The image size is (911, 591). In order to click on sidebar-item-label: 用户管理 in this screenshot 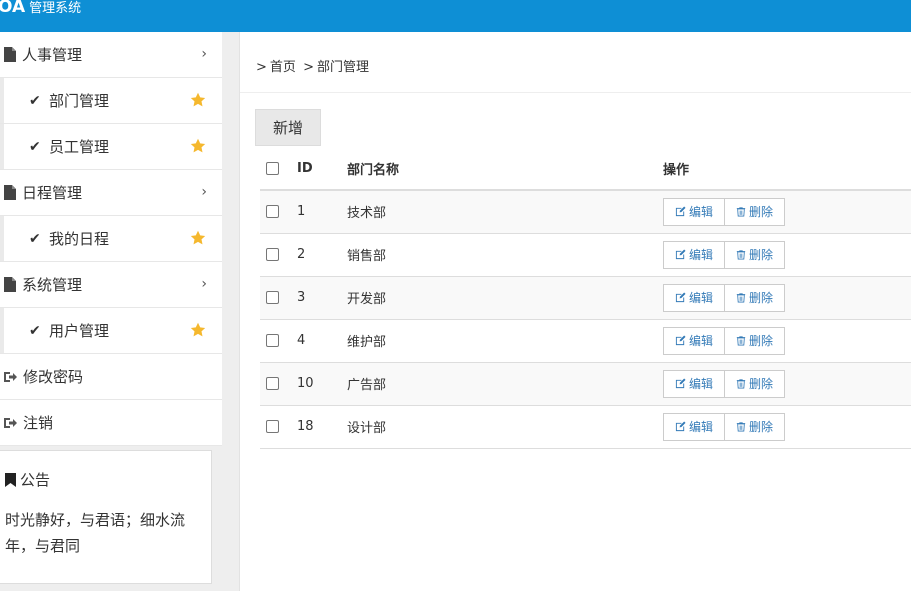, I will do `click(79, 331)`.